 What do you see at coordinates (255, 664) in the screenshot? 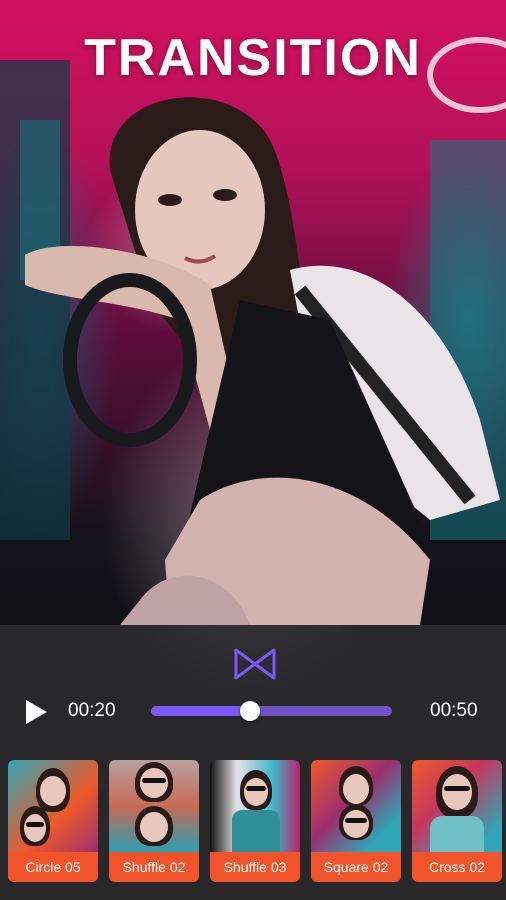
I see `transition-icon` at bounding box center [255, 664].